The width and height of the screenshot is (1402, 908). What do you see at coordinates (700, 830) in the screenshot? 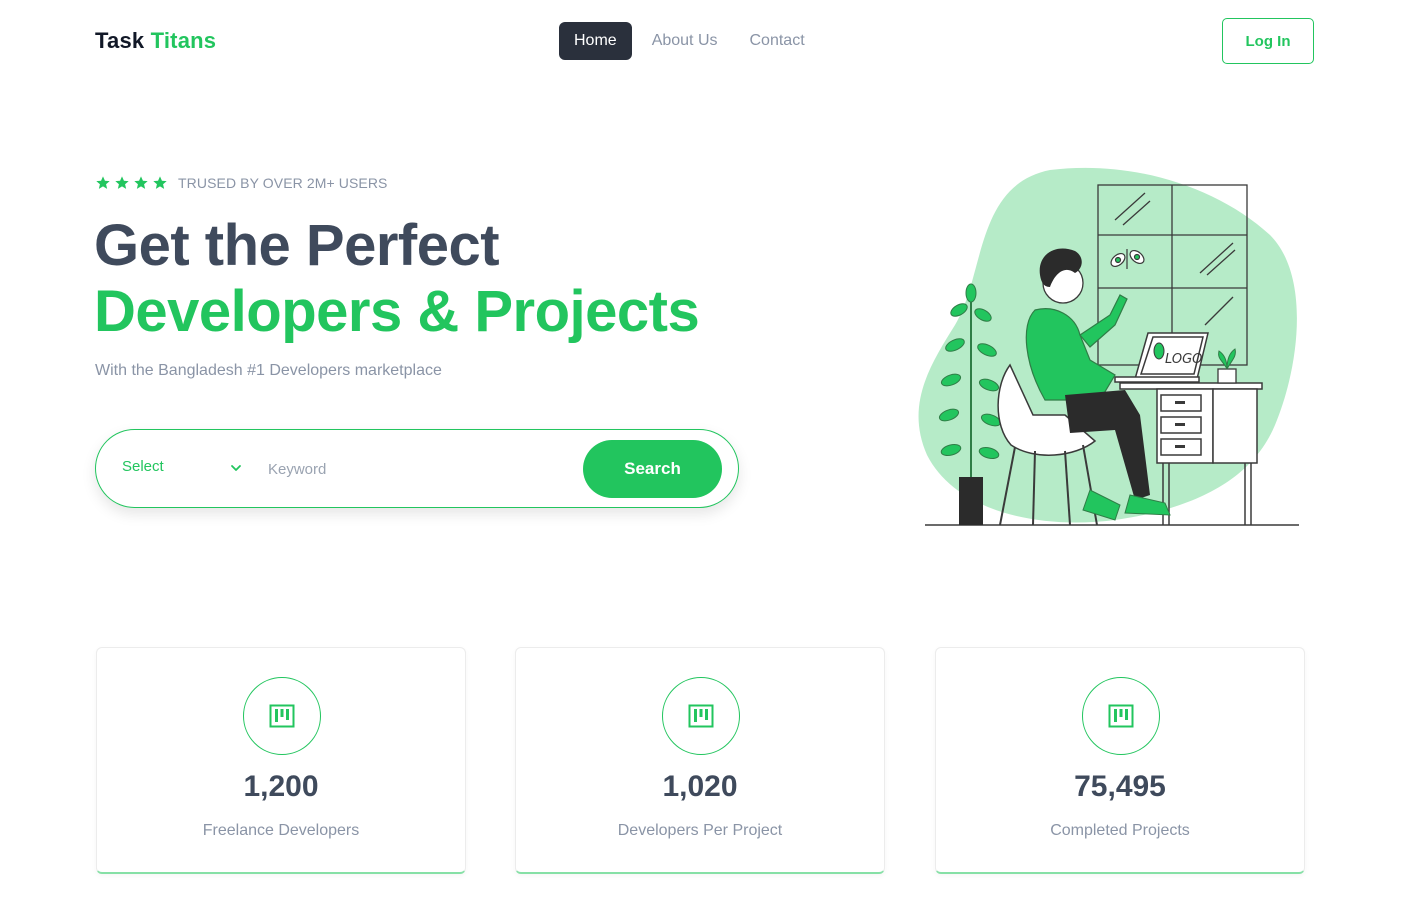
I see `stat-label: Developers Per Project` at bounding box center [700, 830].